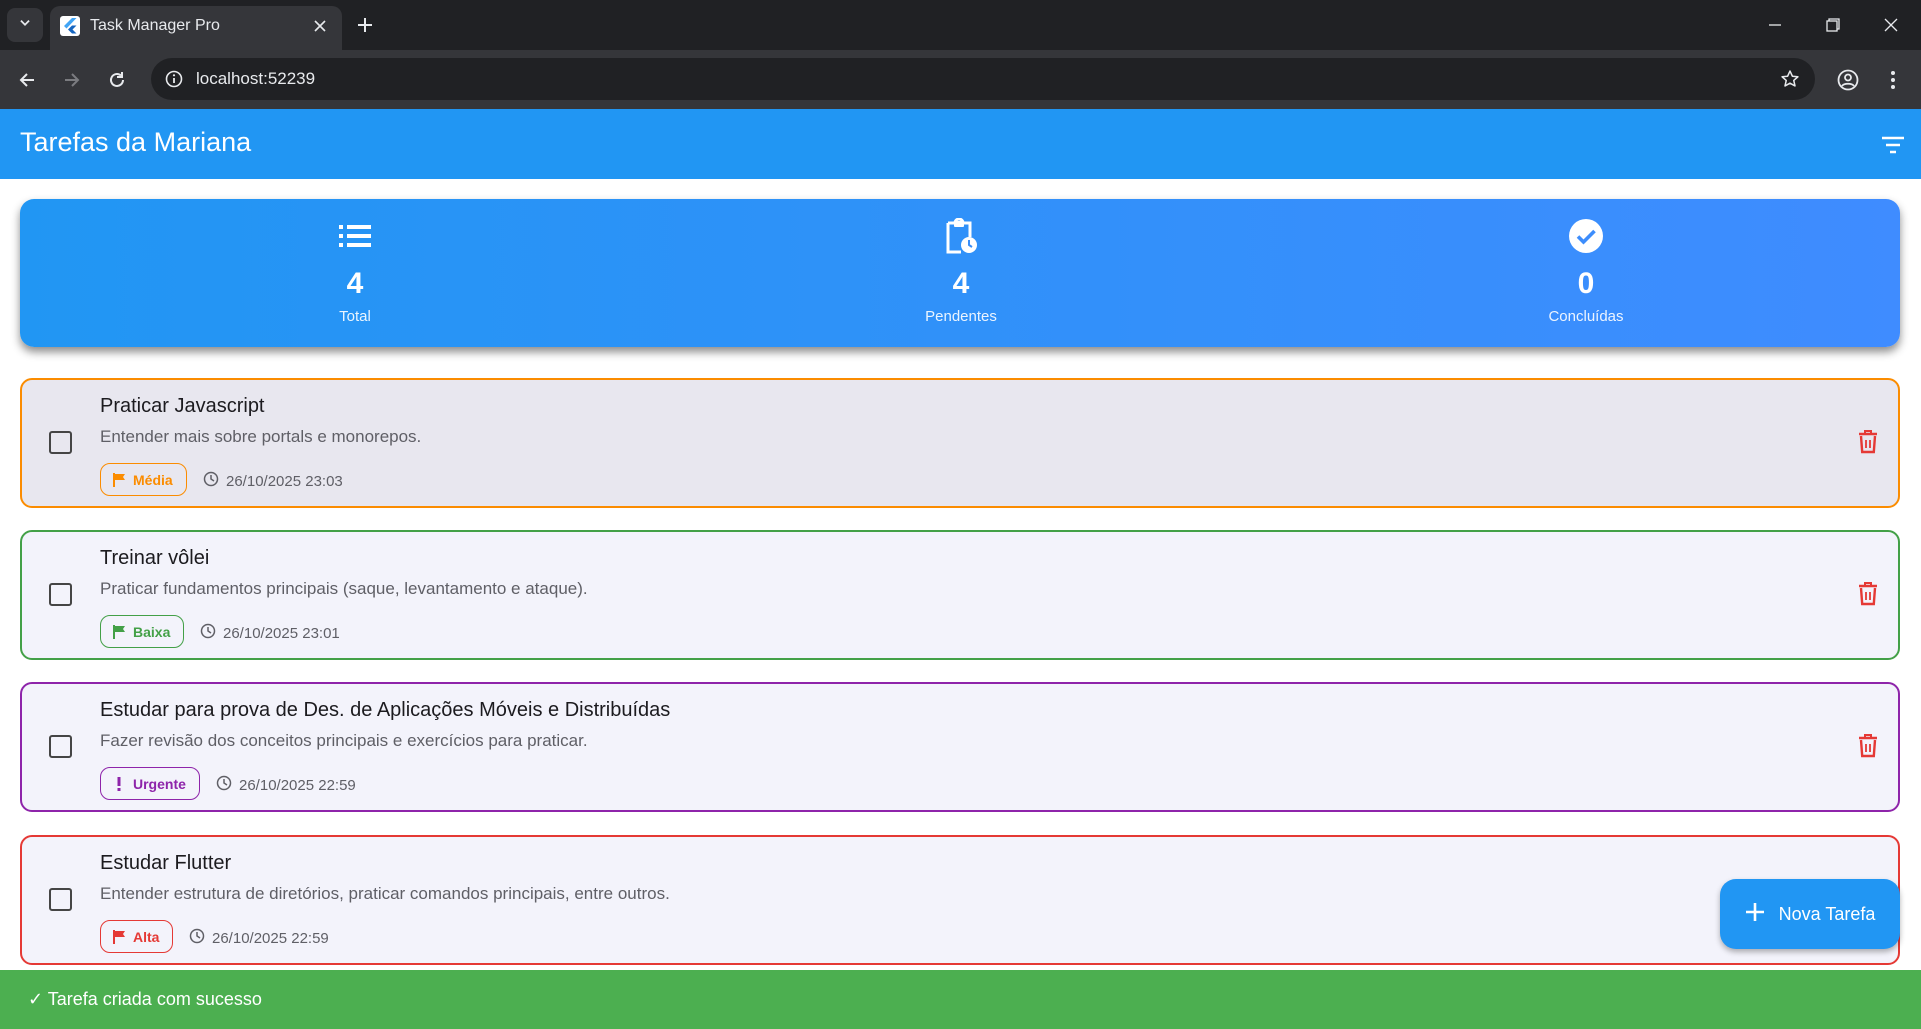 This screenshot has width=1921, height=1029. I want to click on stat-pending: 4 Pendentes, so click(961, 273).